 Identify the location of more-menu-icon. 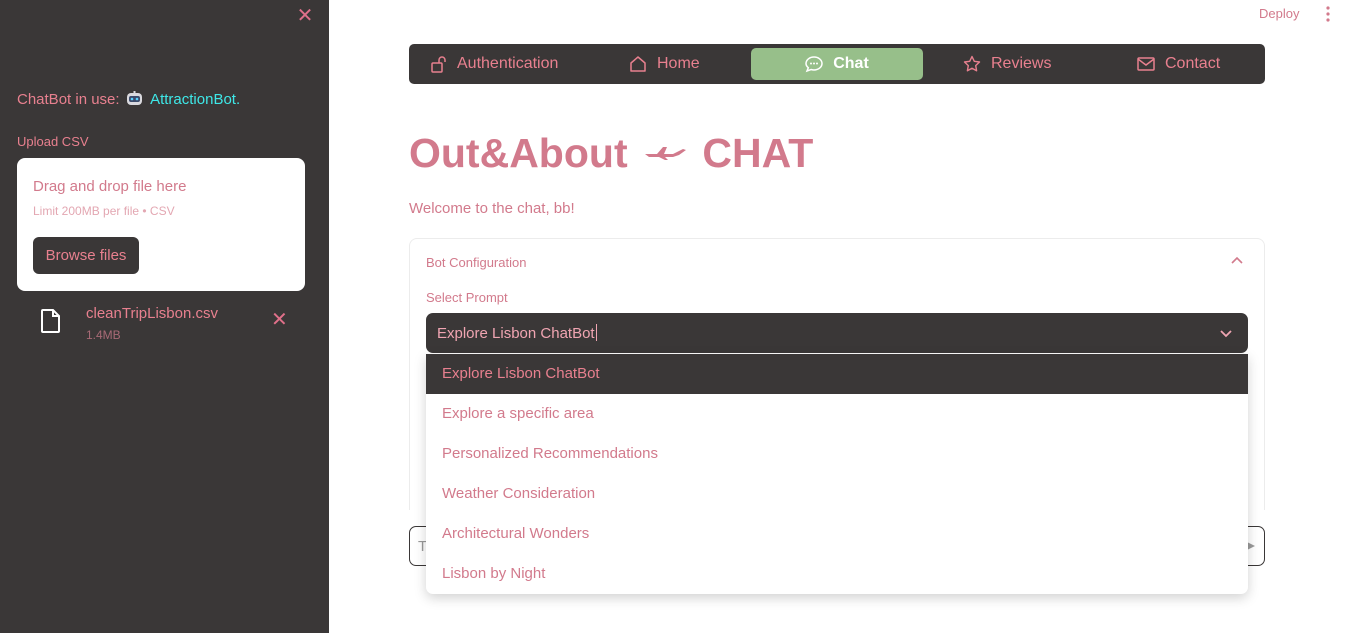
(1328, 14).